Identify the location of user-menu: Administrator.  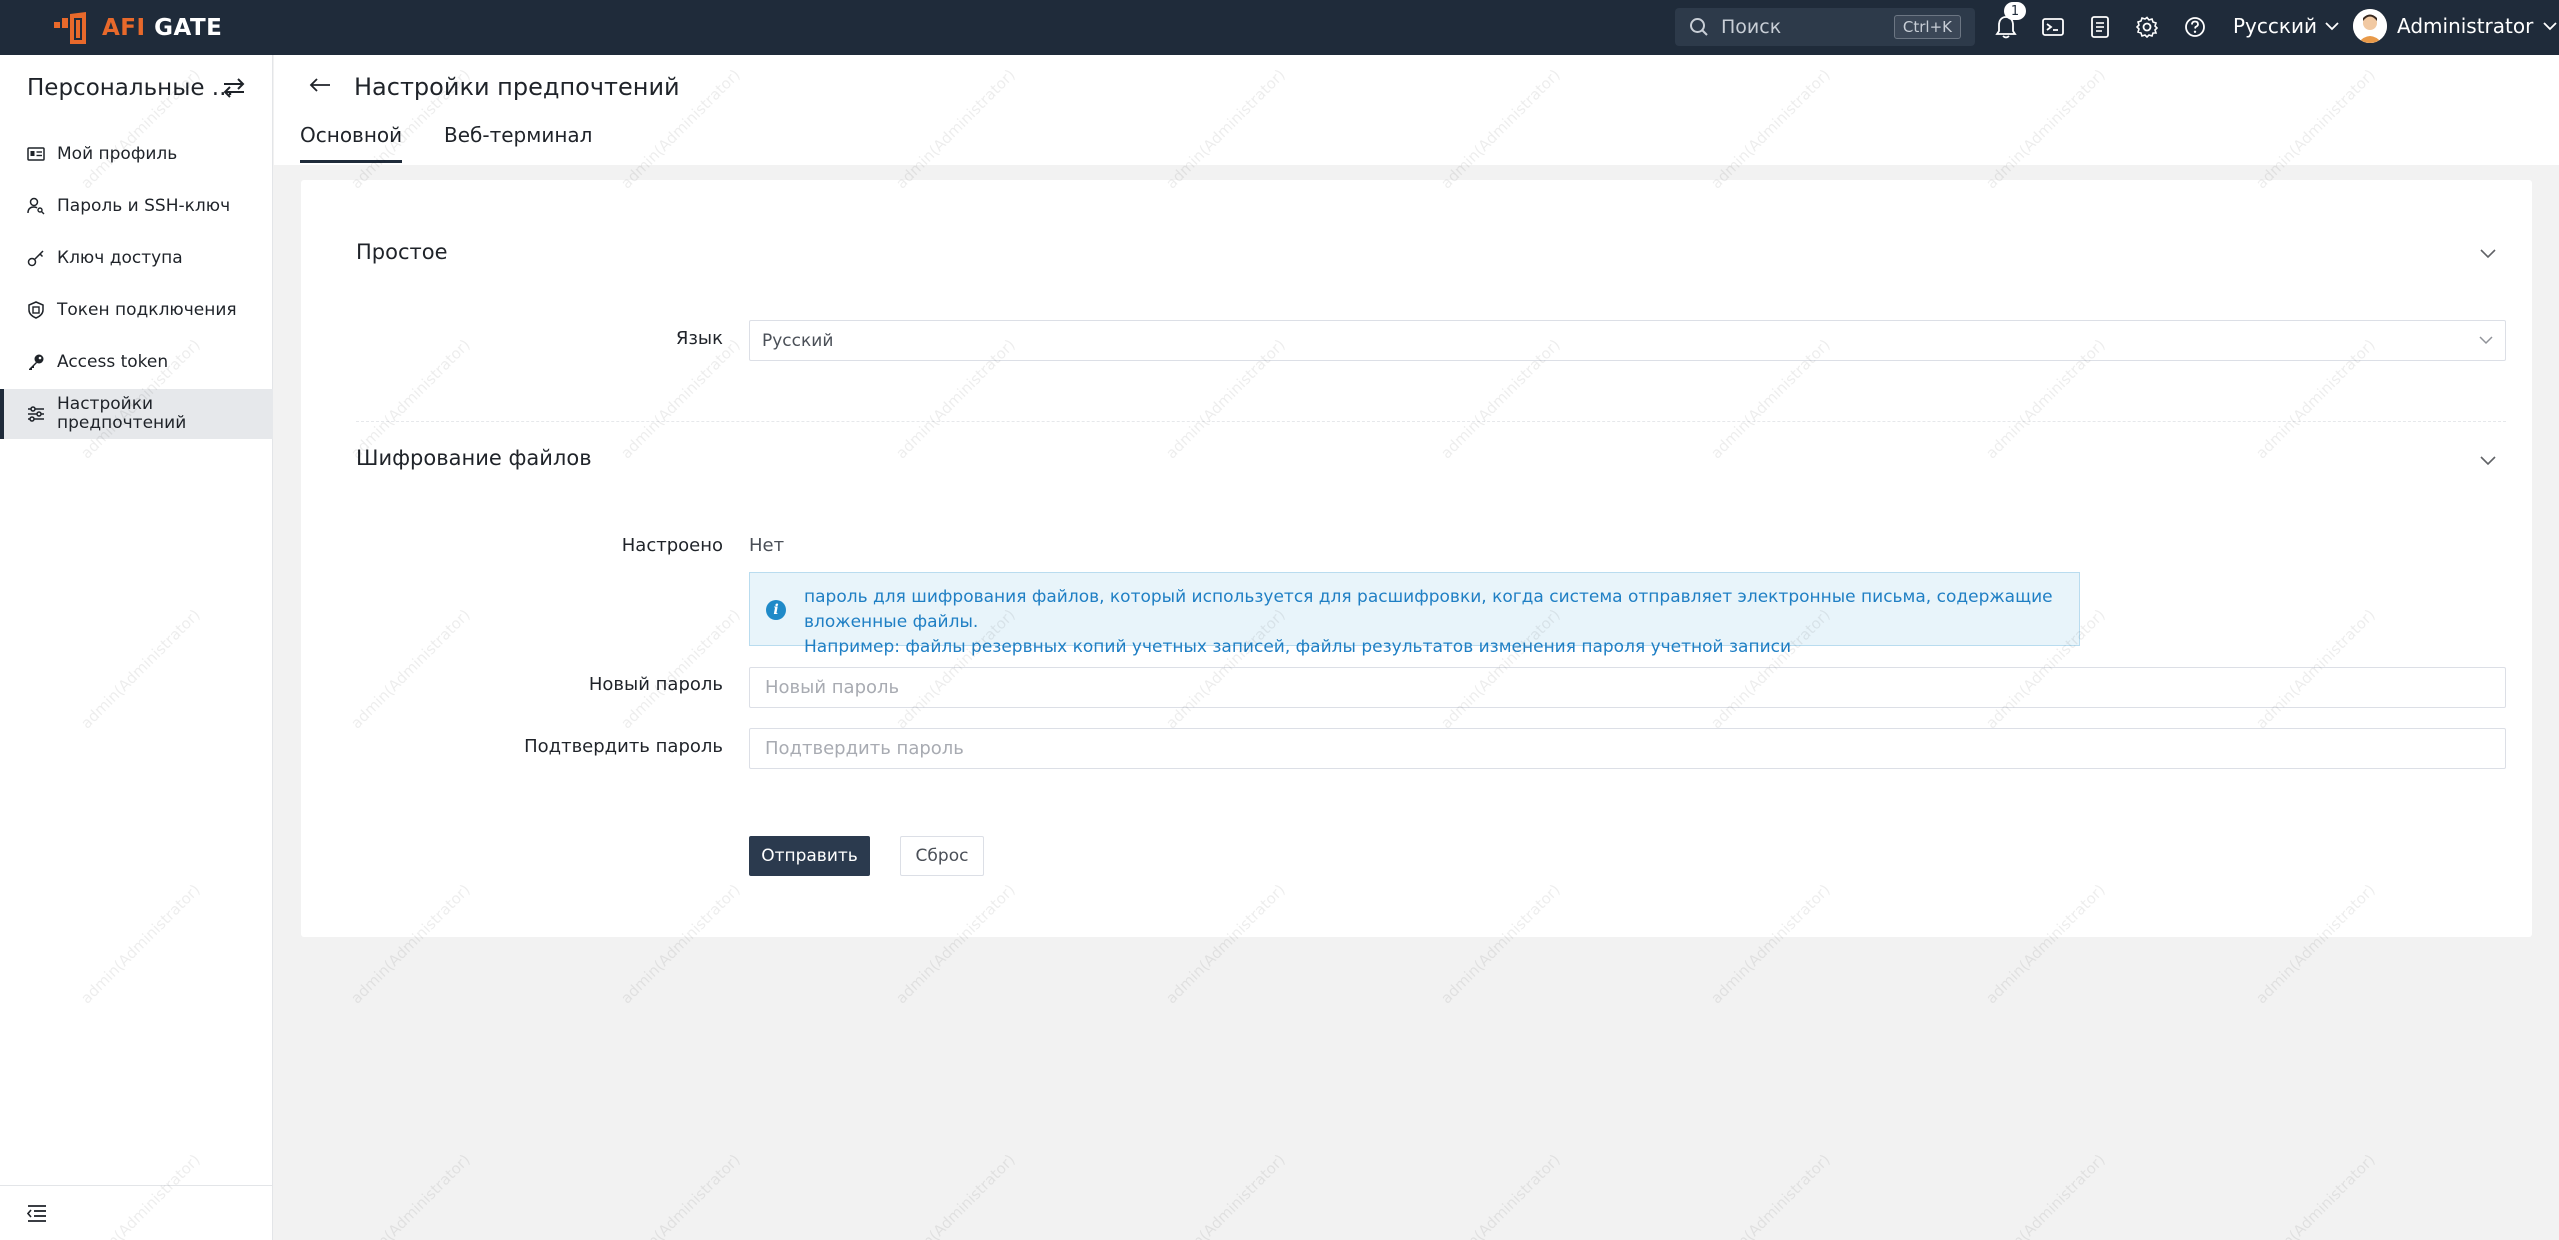
(2455, 26).